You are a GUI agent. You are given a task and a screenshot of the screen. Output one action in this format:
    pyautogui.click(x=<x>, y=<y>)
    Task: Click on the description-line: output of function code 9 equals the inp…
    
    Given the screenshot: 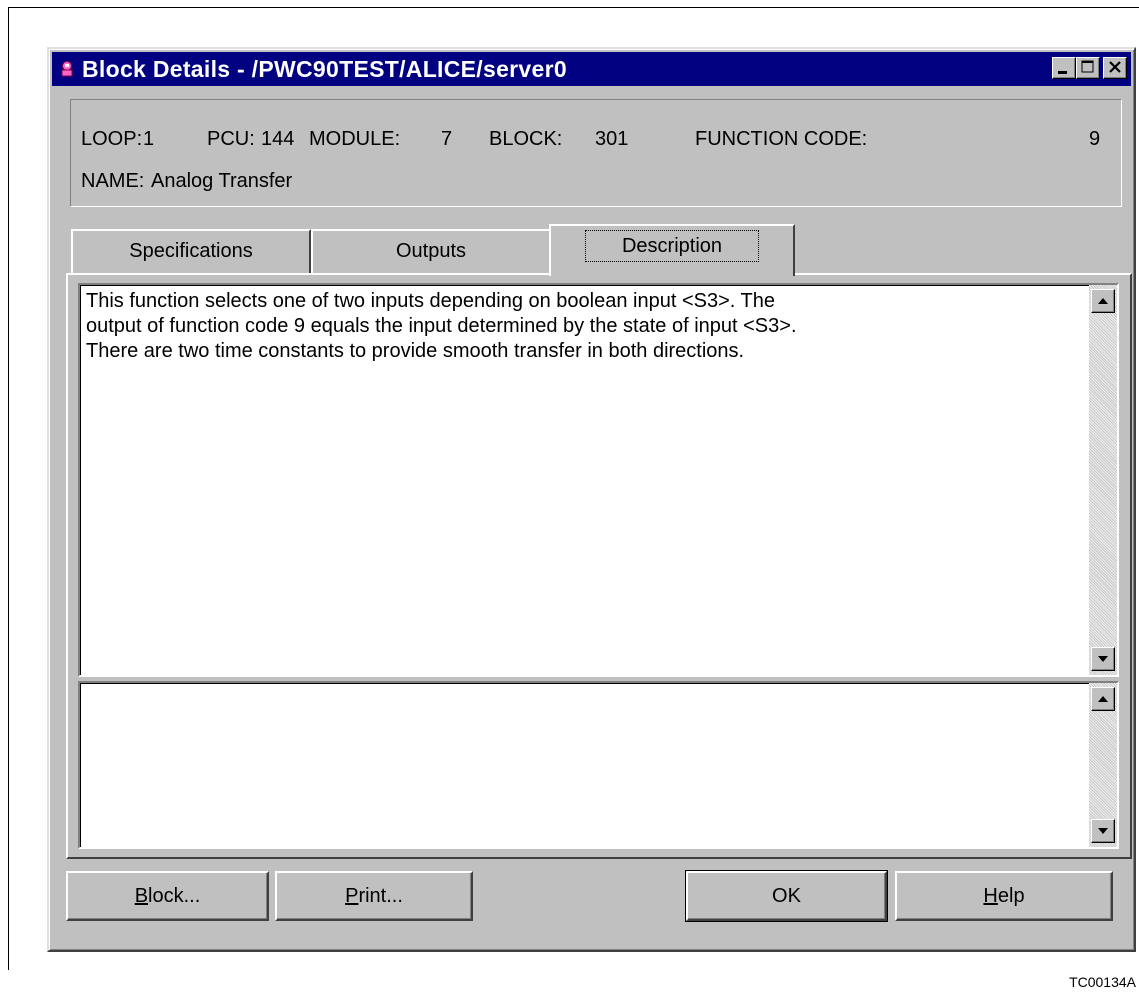 What is the action you would take?
    pyautogui.click(x=441, y=326)
    